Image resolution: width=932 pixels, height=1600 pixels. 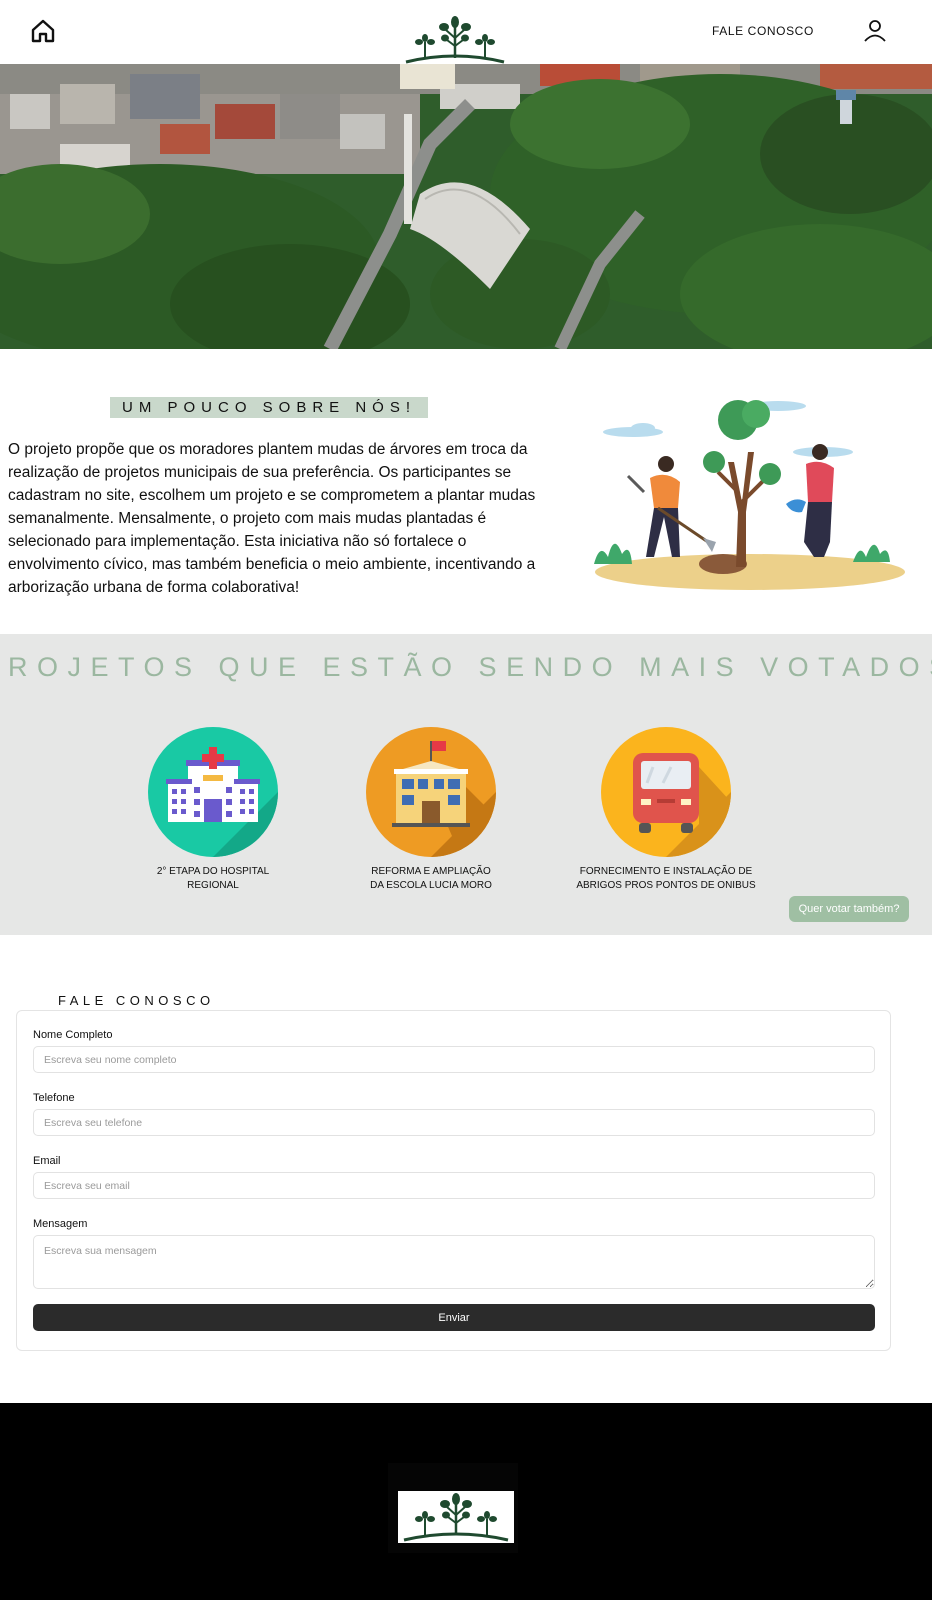 I want to click on email-input, so click(x=454, y=1185).